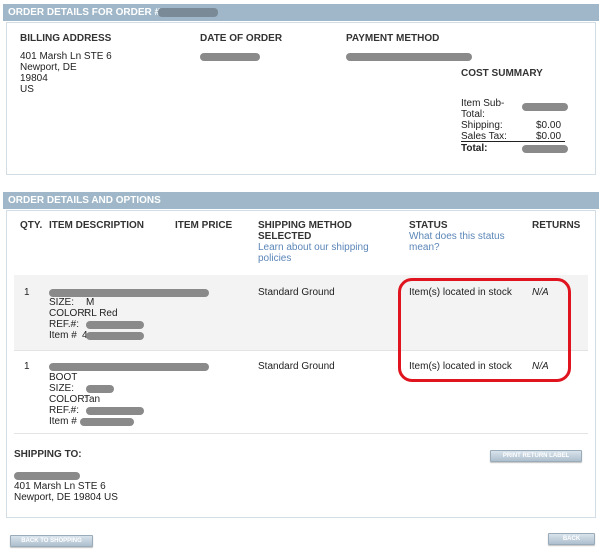 Image resolution: width=602 pixels, height=550 pixels. Describe the element at coordinates (101, 313) in the screenshot. I see `item-color-value: RL Red` at that location.